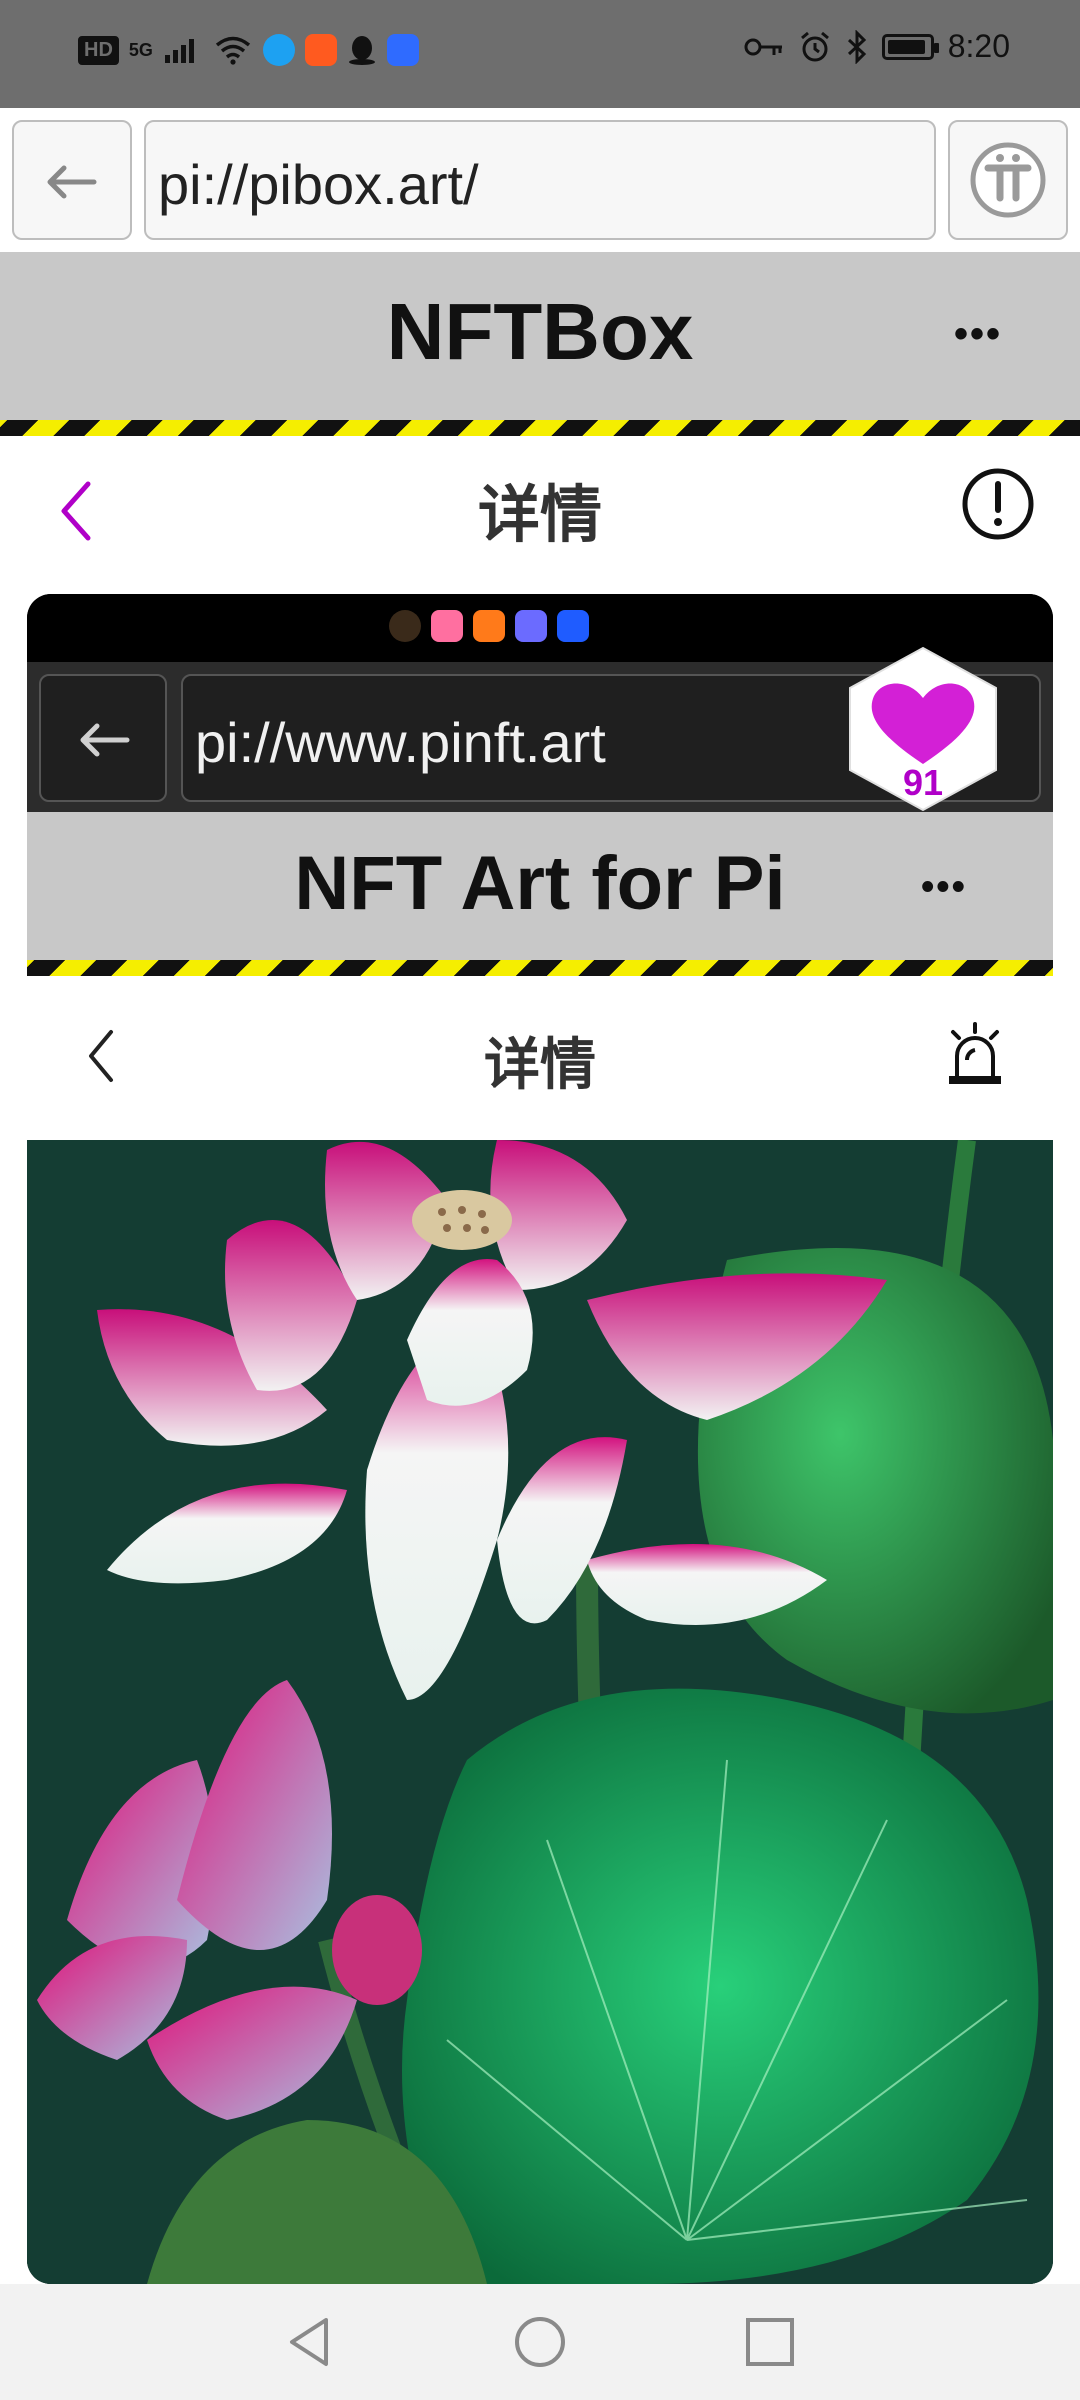 The image size is (1080, 2400). I want to click on pi-logo-icon, so click(1008, 180).